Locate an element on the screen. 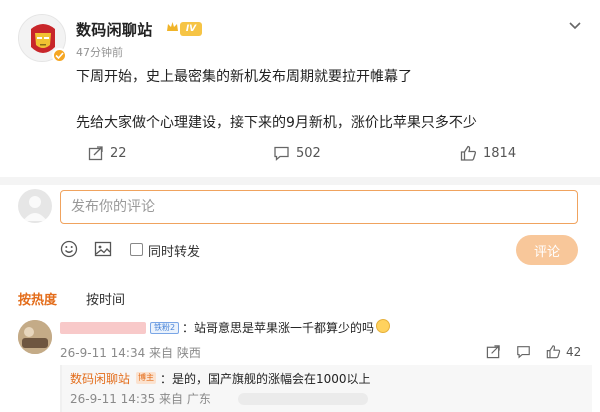 This screenshot has width=600, height=412. comment-meta: 26-9-11 14:34 来自 陕西 is located at coordinates (130, 353).